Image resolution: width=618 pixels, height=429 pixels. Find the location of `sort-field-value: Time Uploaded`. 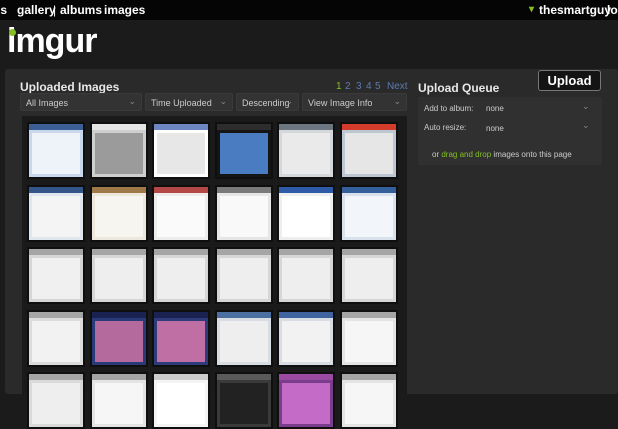

sort-field-value: Time Uploaded is located at coordinates (181, 103).